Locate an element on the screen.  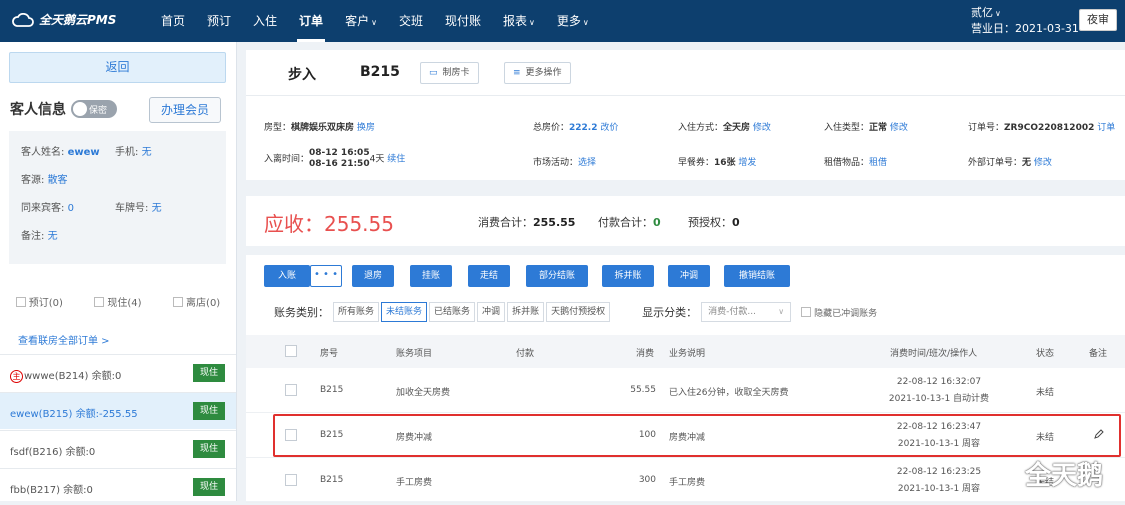
checkin-method-value: 全天房 is located at coordinates (737, 128).